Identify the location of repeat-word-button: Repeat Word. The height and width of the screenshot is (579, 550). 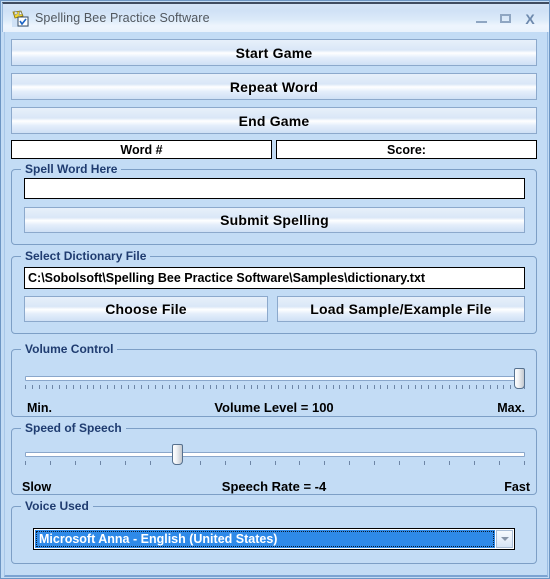
(274, 86).